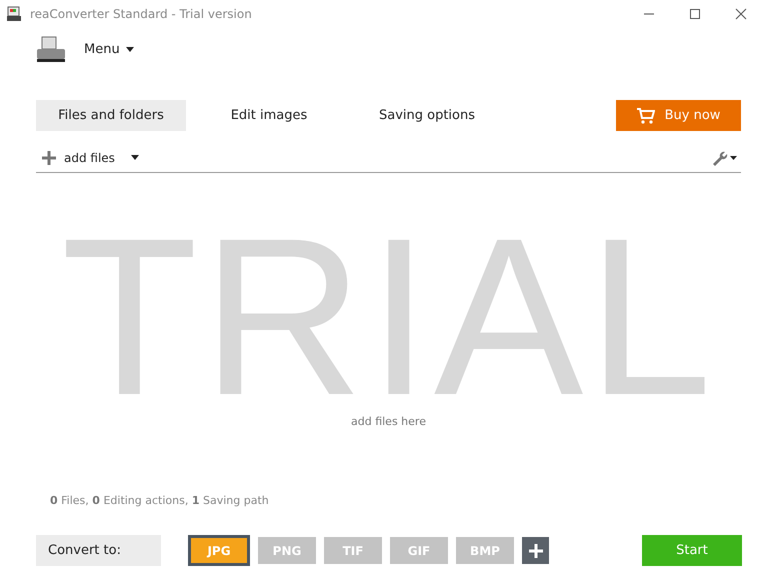 The image size is (764, 585). I want to click on format-button: TIF, so click(353, 550).